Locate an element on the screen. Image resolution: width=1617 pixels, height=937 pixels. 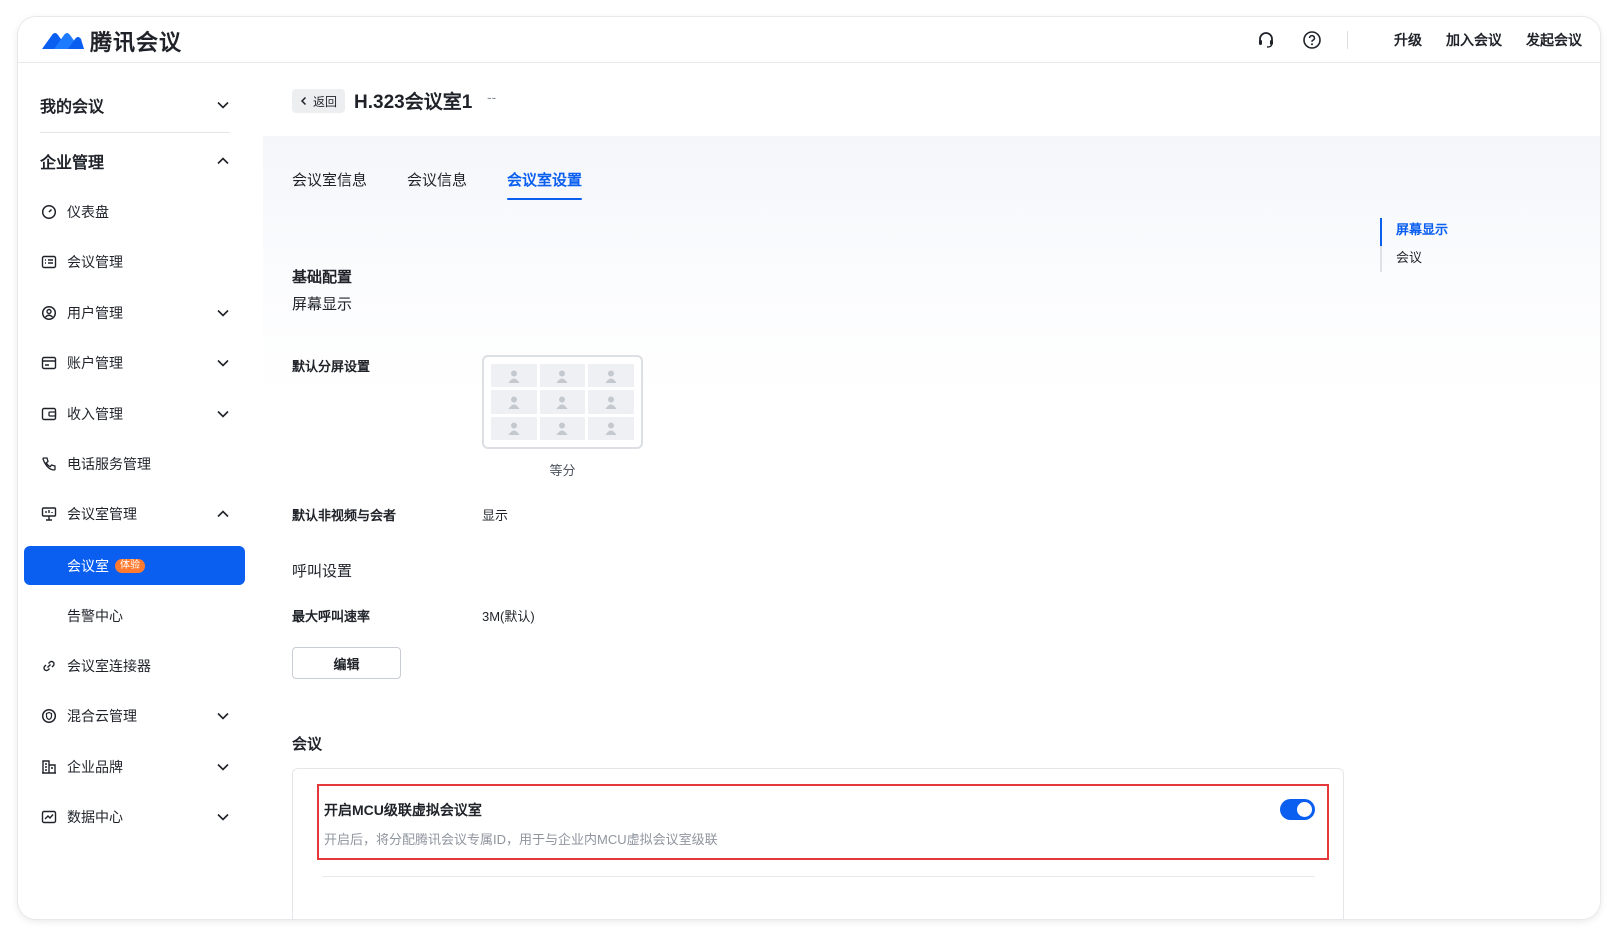
page-title: H.323会议室1 is located at coordinates (413, 102).